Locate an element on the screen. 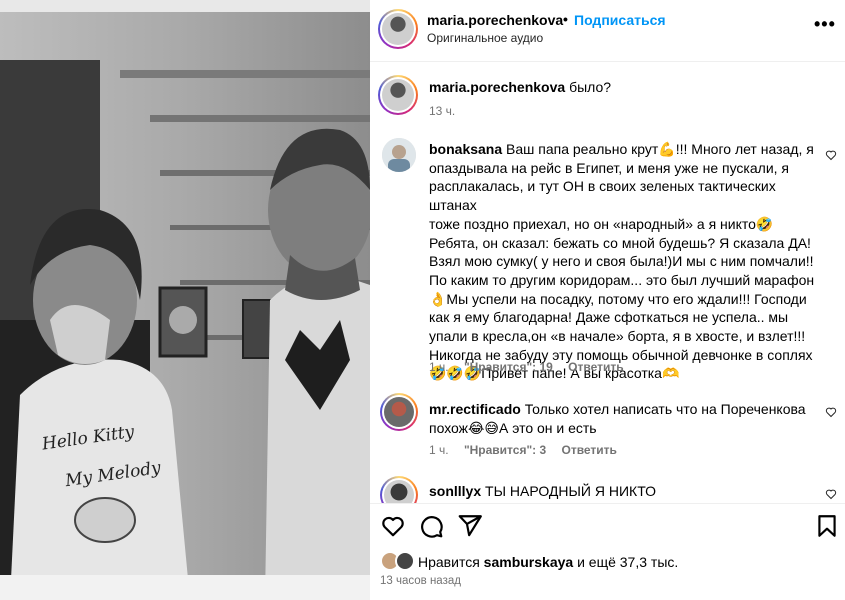 The image size is (845, 600). comment-line: похож😂😅А это он и есть is located at coordinates (513, 427).